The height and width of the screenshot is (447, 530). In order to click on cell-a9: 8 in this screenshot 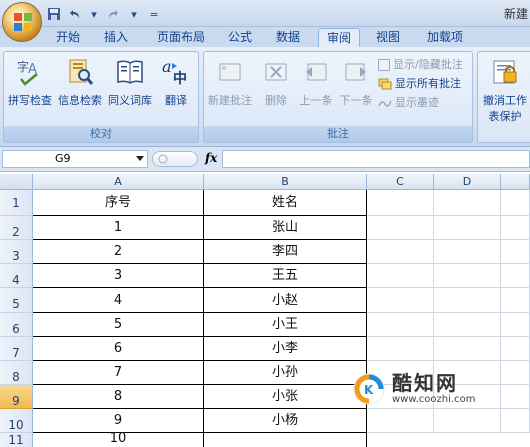, I will do `click(118, 397)`.